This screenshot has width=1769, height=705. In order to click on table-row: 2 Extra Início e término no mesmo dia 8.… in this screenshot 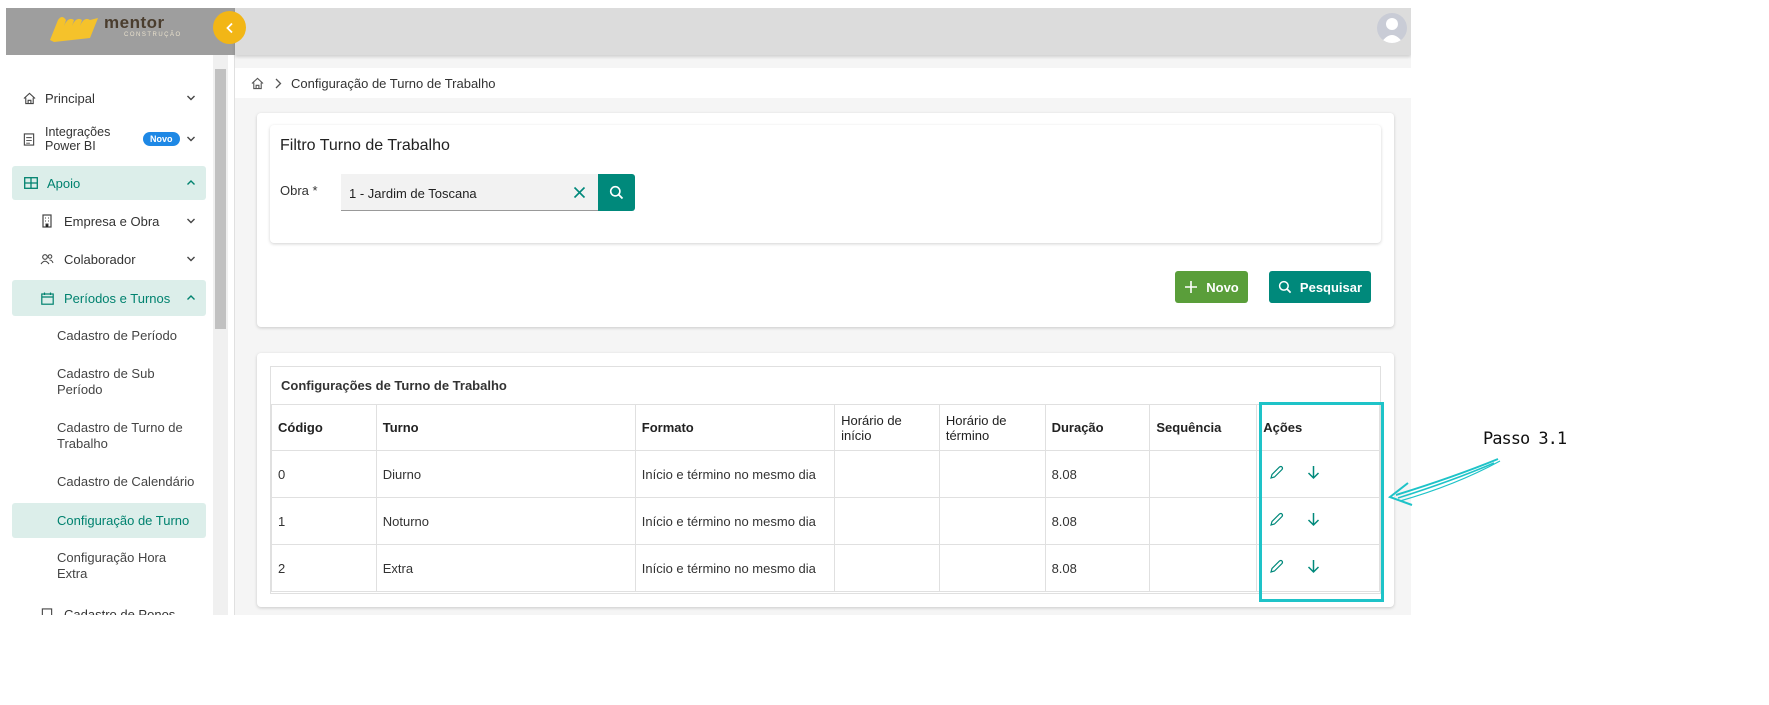, I will do `click(825, 568)`.